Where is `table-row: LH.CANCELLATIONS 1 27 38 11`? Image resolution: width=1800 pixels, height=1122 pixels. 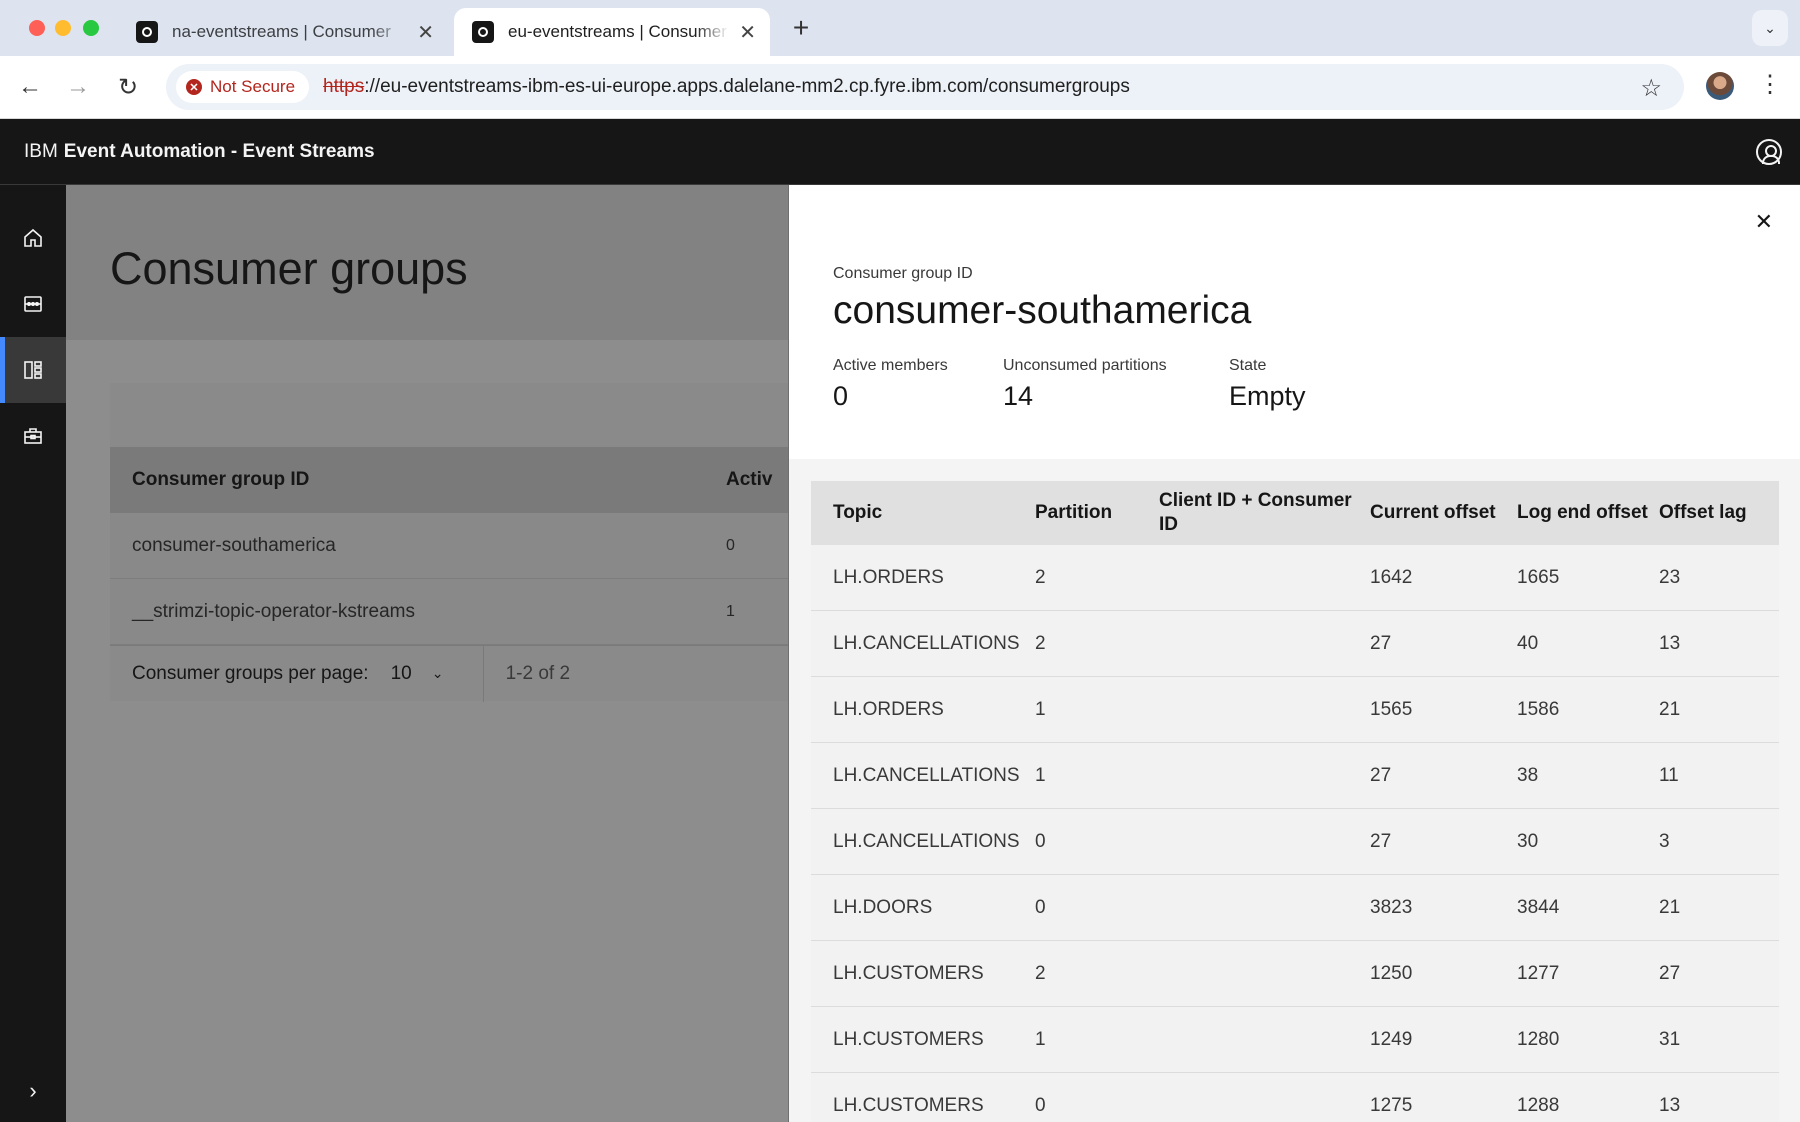 table-row: LH.CANCELLATIONS 1 27 38 11 is located at coordinates (1295, 776).